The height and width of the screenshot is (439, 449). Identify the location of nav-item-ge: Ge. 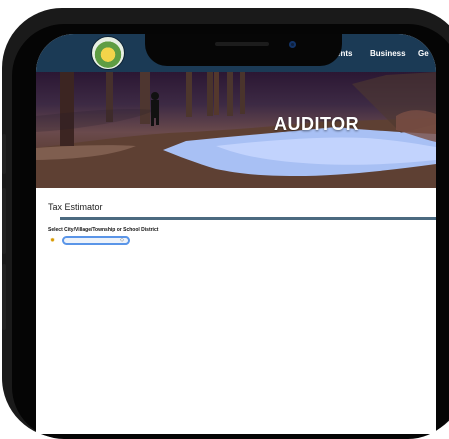
(423, 53).